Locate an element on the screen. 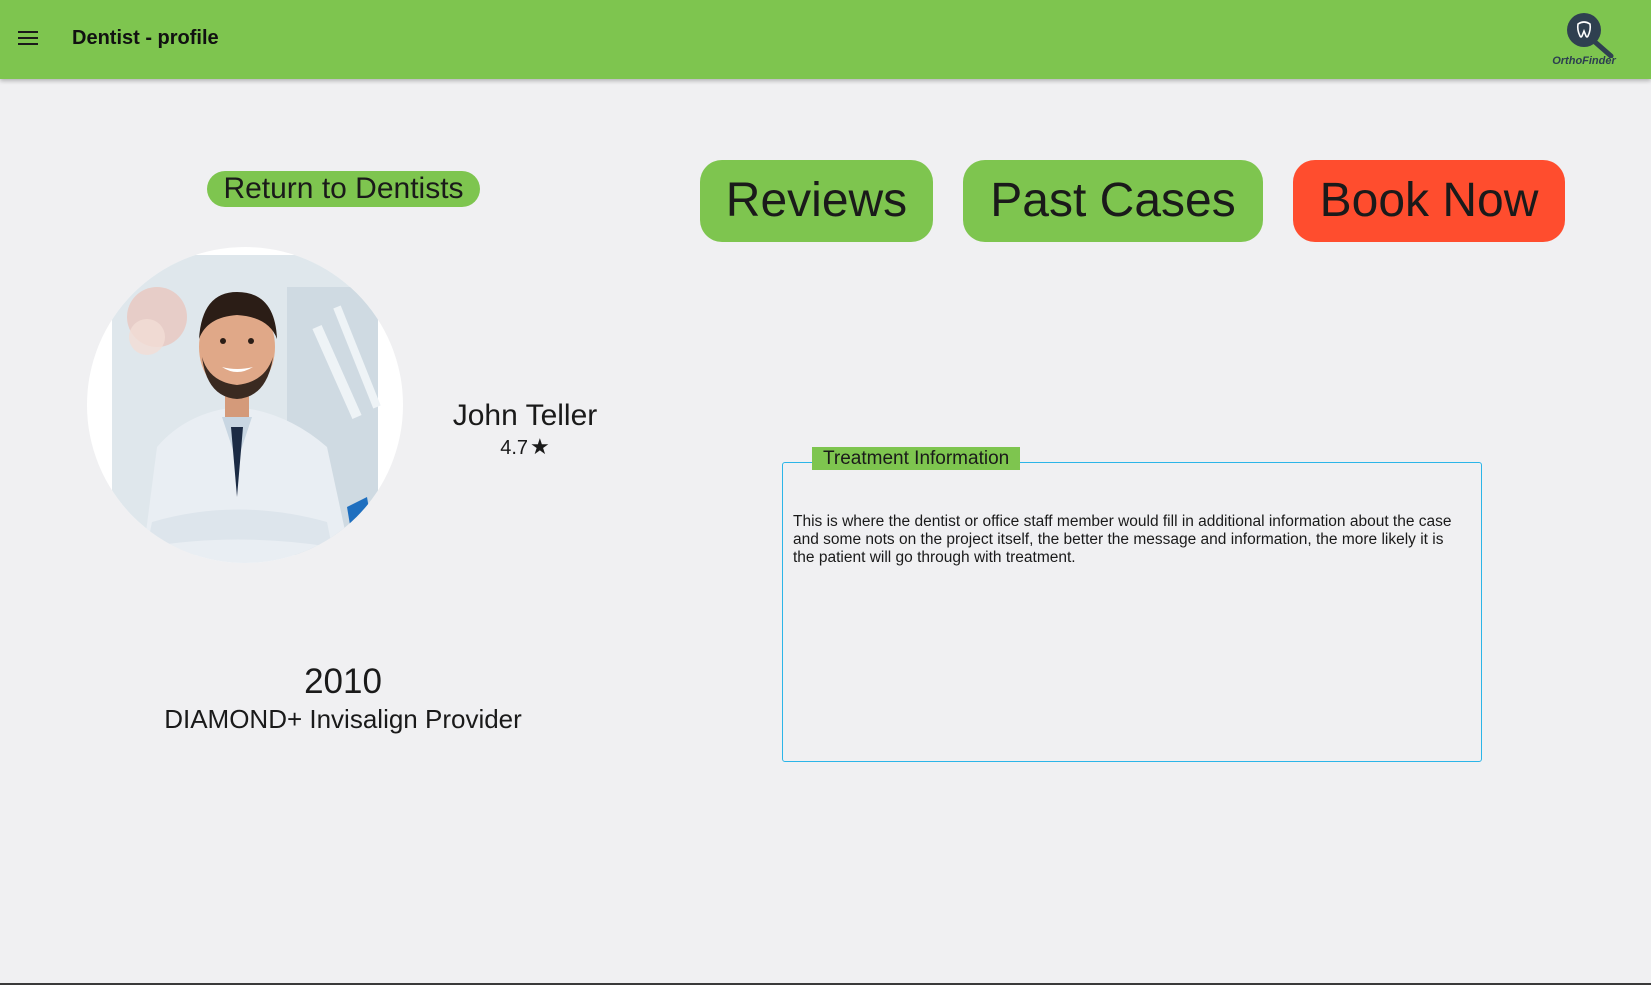 The image size is (1651, 985). book-now-button: Book Now is located at coordinates (1429, 201).